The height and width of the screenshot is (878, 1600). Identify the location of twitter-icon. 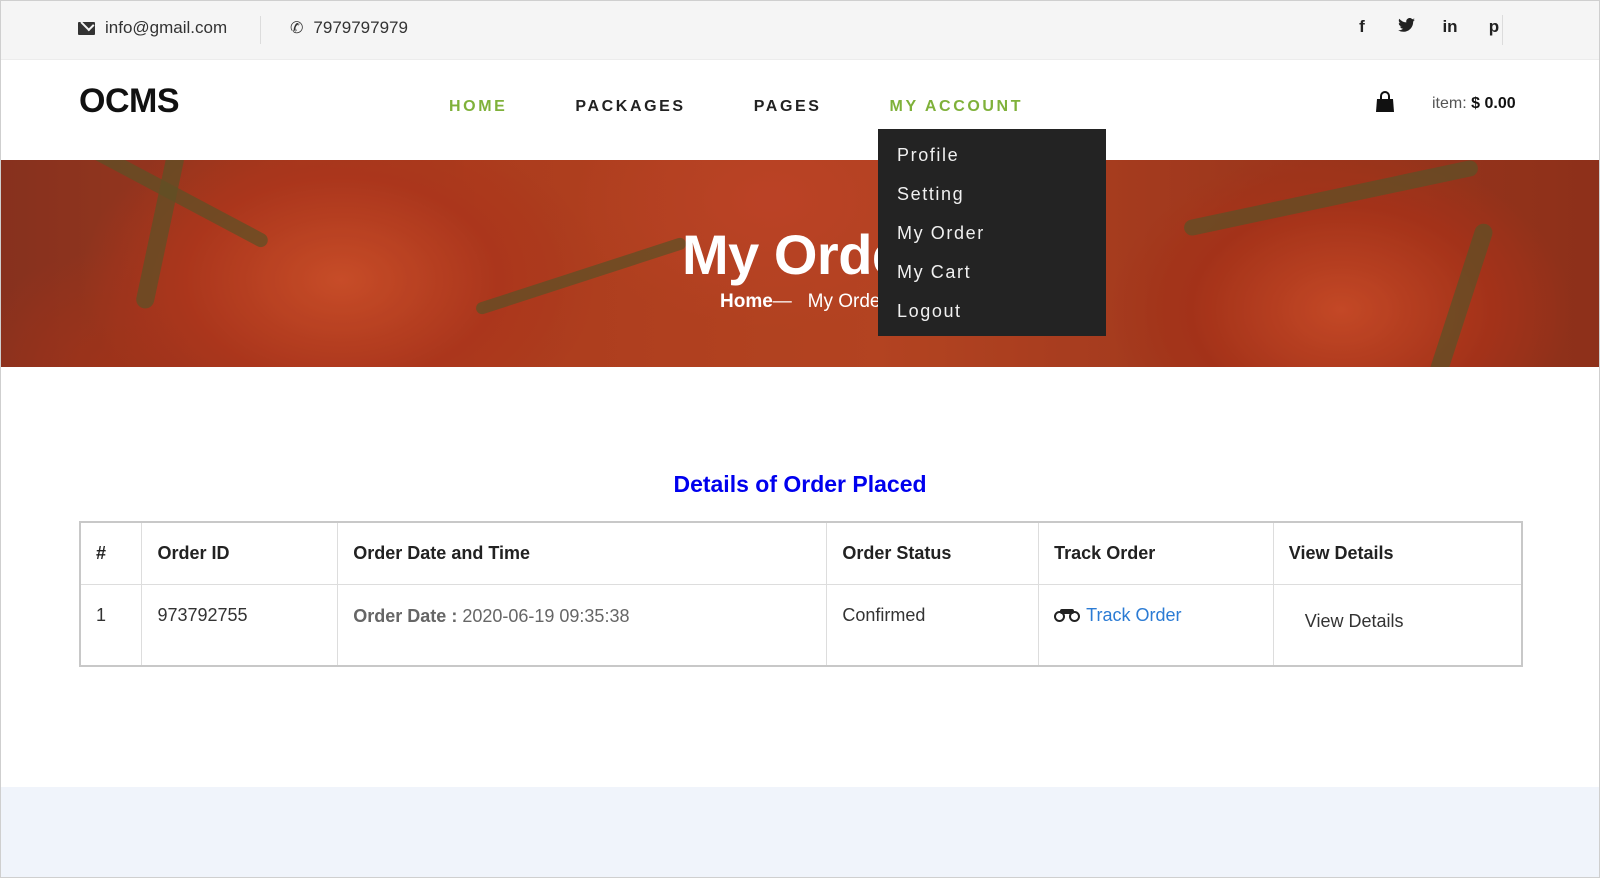
(1406, 27).